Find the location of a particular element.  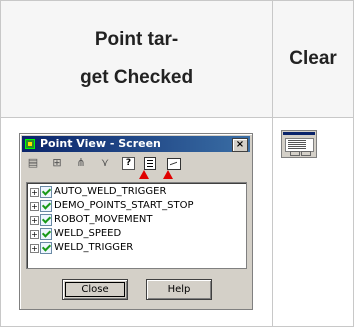

dialog-thumbnail is located at coordinates (299, 144).